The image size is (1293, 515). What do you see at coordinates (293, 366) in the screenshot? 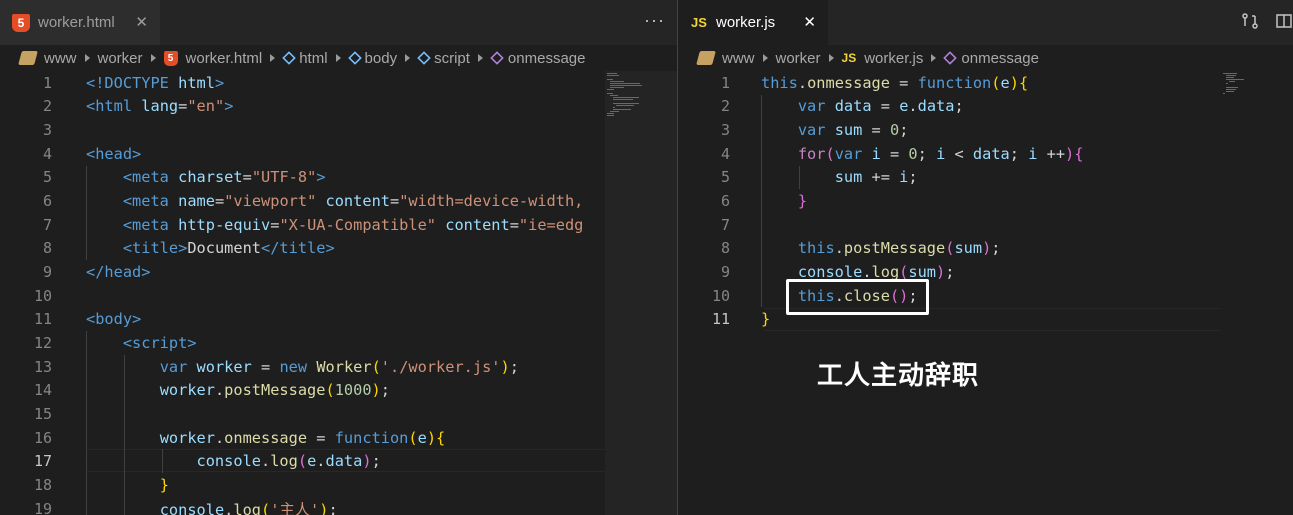
I see `code-token: new` at bounding box center [293, 366].